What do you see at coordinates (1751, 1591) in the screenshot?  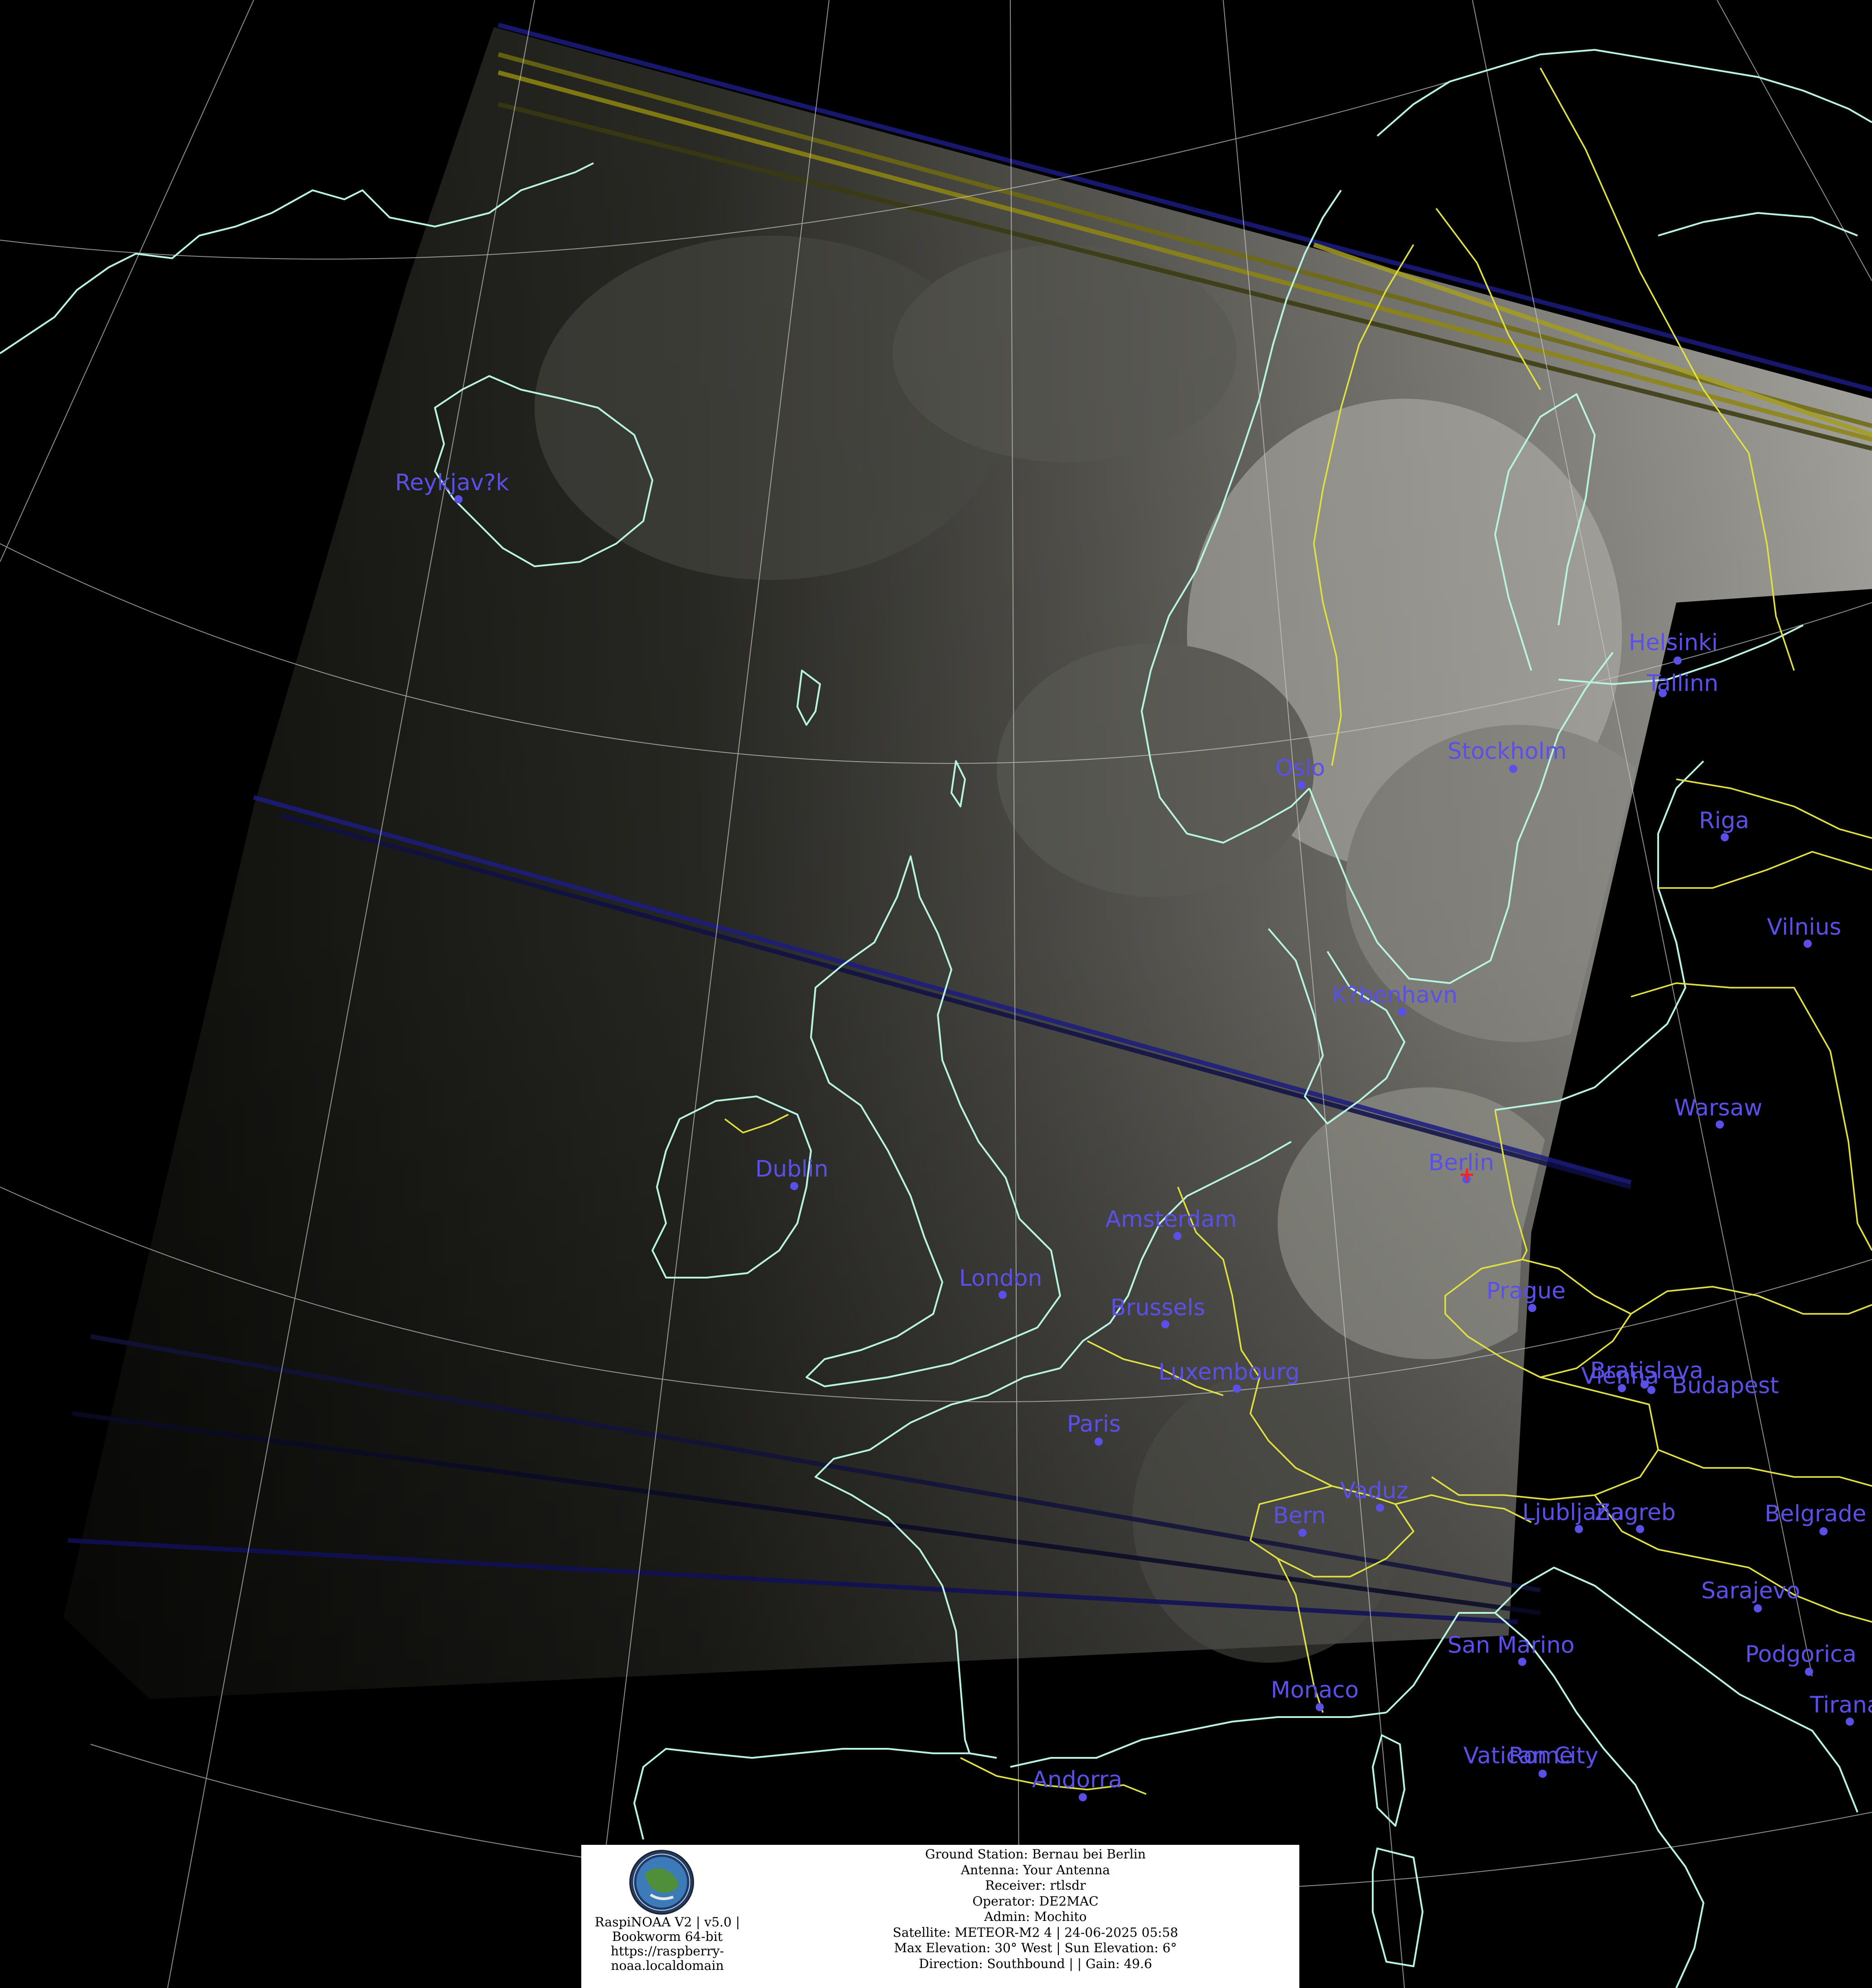 I see `svg-text: Sarajevo` at bounding box center [1751, 1591].